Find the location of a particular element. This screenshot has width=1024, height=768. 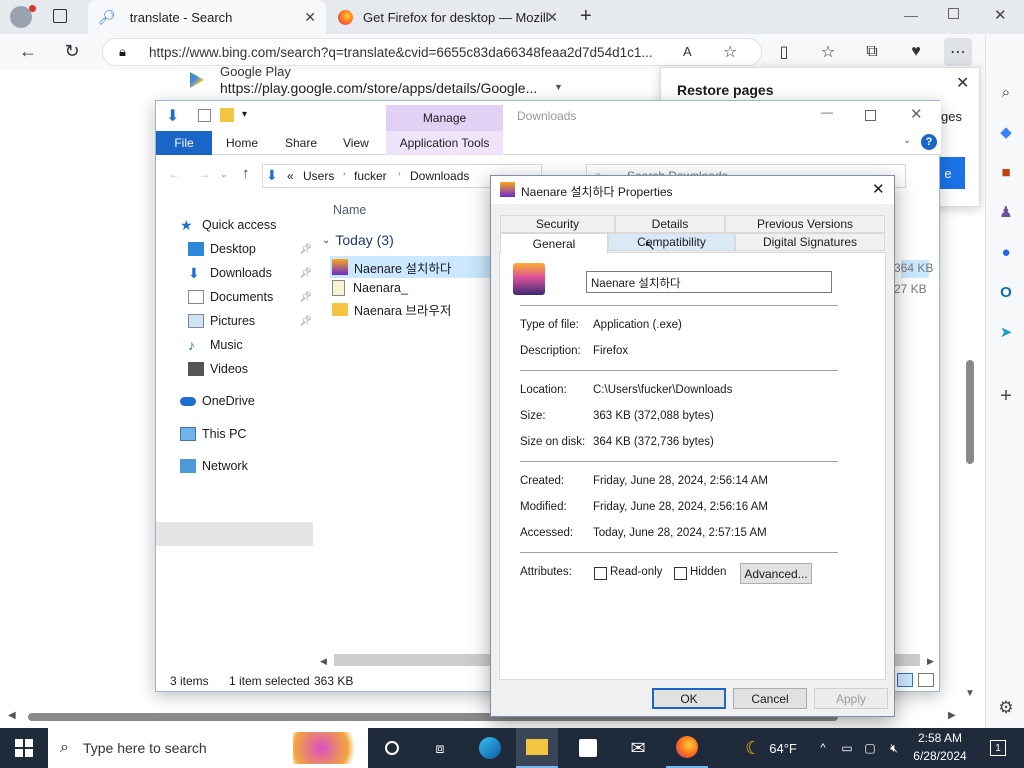

tab-view: View is located at coordinates (356, 143).